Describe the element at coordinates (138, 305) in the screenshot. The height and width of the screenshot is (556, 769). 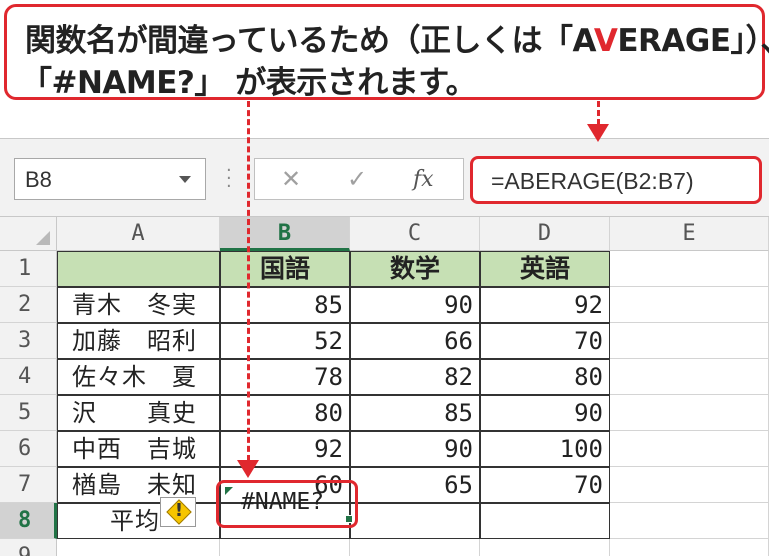
I see `student-name: 青木 冬実` at that location.